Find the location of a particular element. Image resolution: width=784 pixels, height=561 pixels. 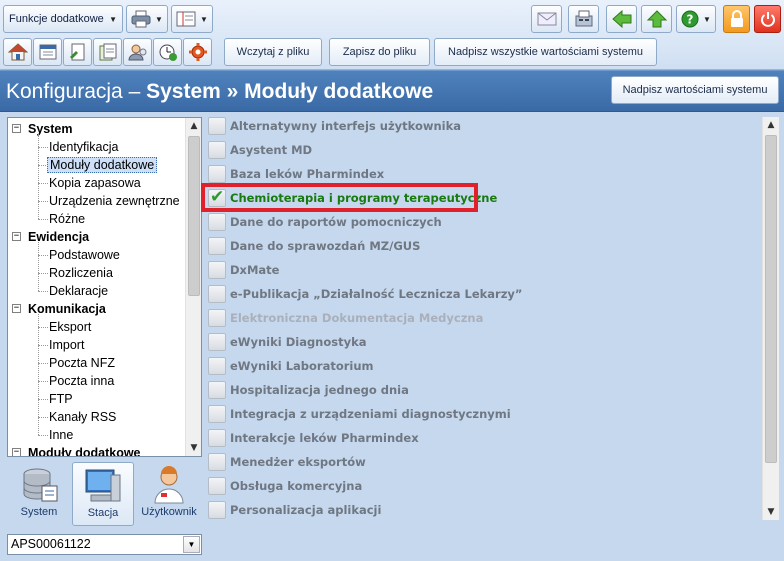

overwrite-all-button: Nadpisz wszystkie wartościami systemu is located at coordinates (545, 52).